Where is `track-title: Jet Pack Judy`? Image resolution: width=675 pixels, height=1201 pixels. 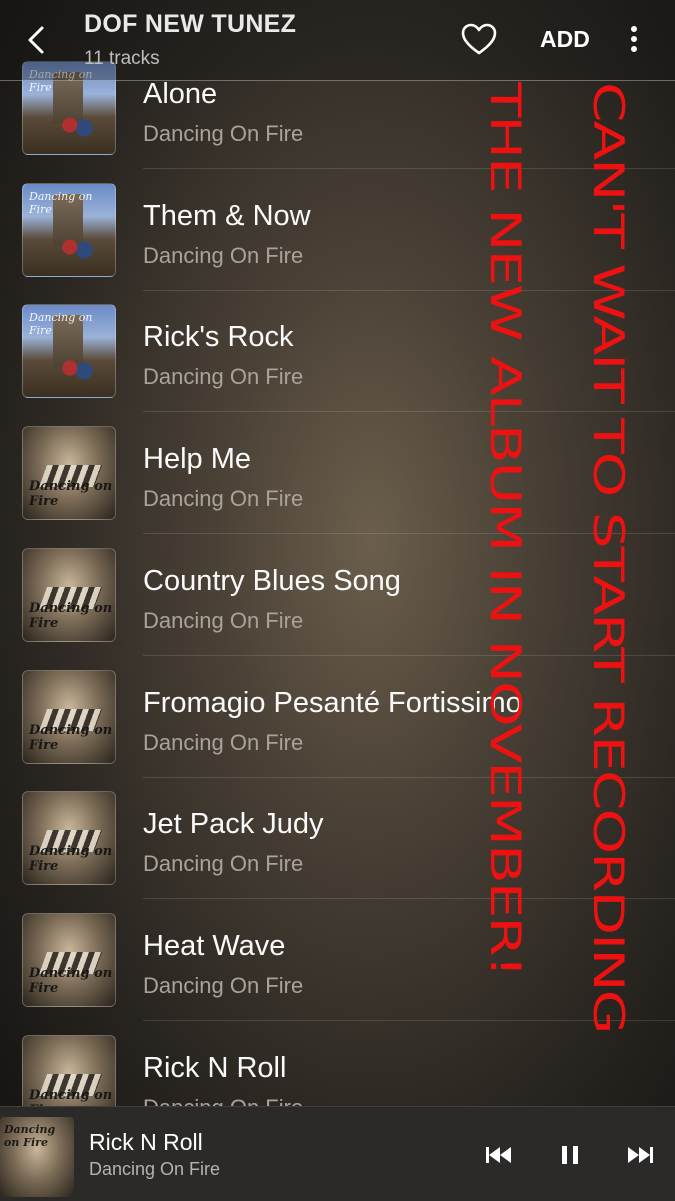
track-title: Jet Pack Judy is located at coordinates (233, 824).